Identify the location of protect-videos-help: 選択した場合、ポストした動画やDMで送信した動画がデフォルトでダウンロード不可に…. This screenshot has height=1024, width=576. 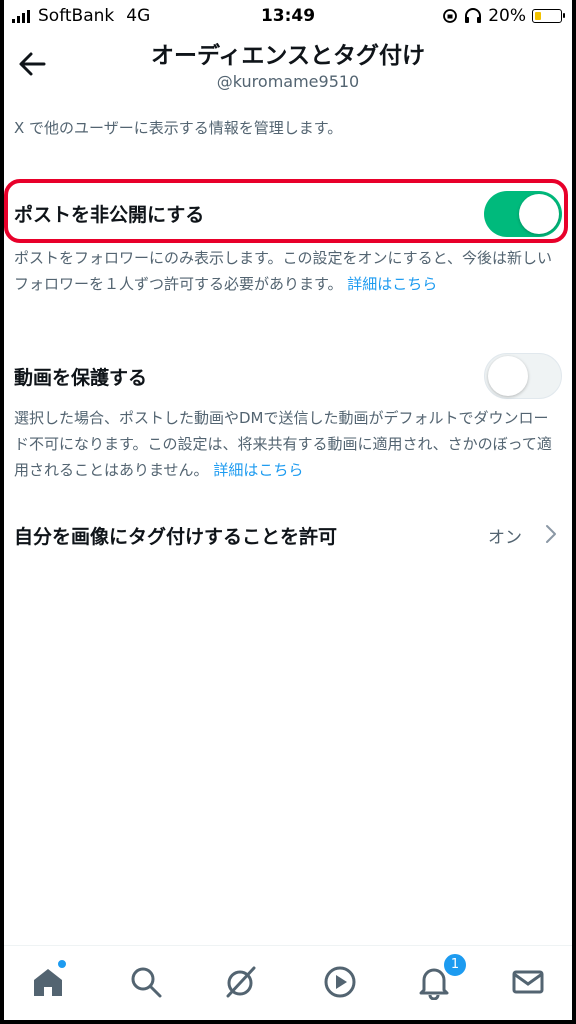
(284, 444).